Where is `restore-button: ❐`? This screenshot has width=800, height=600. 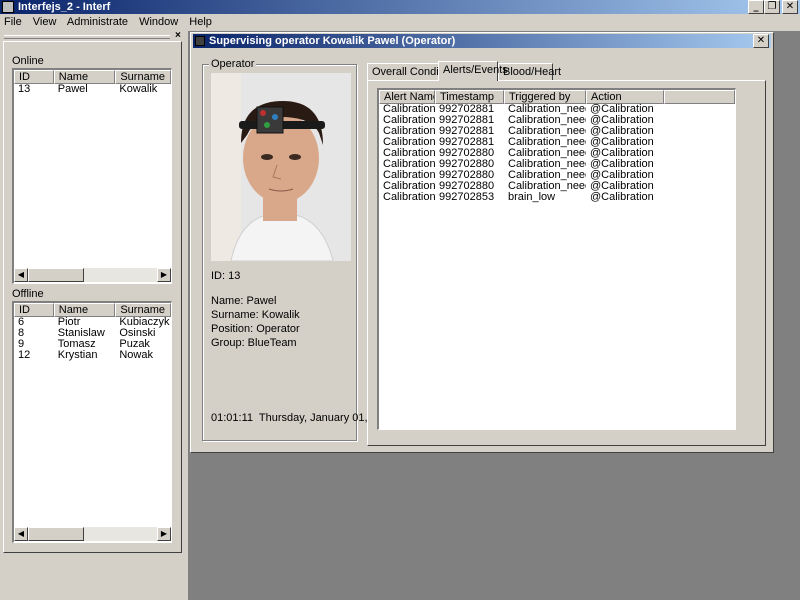
restore-button: ❐ is located at coordinates (772, 7).